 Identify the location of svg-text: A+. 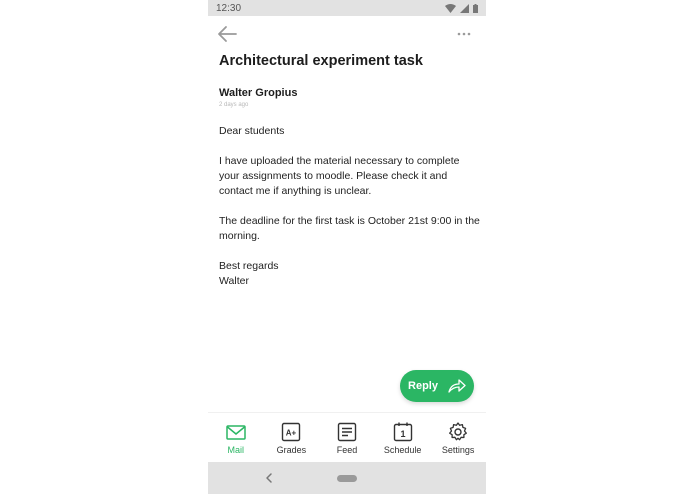
(291, 433).